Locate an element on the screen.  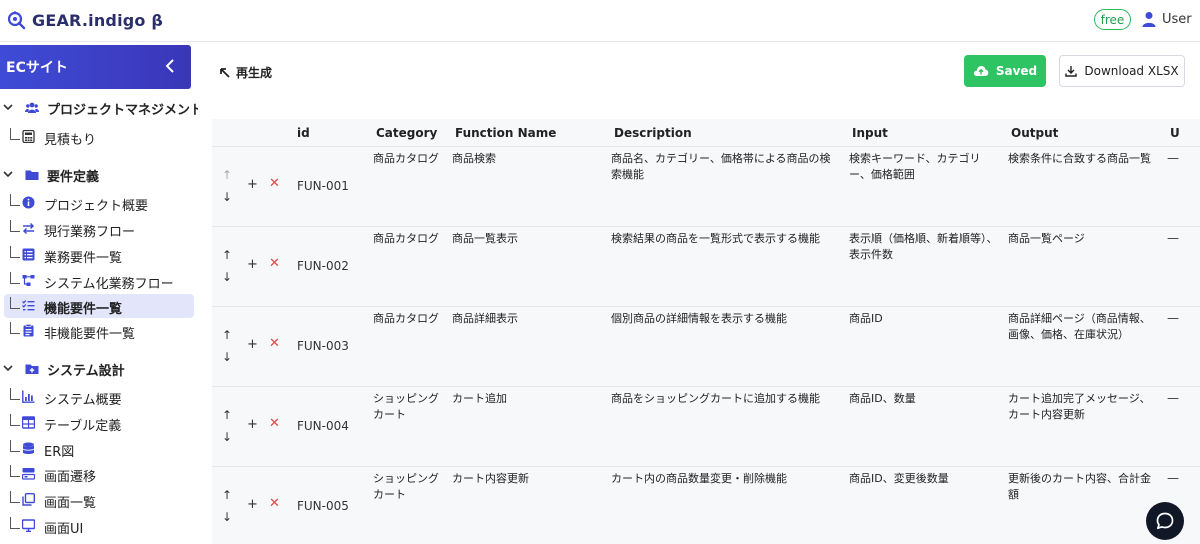
column-header-u: U is located at coordinates (1175, 133).